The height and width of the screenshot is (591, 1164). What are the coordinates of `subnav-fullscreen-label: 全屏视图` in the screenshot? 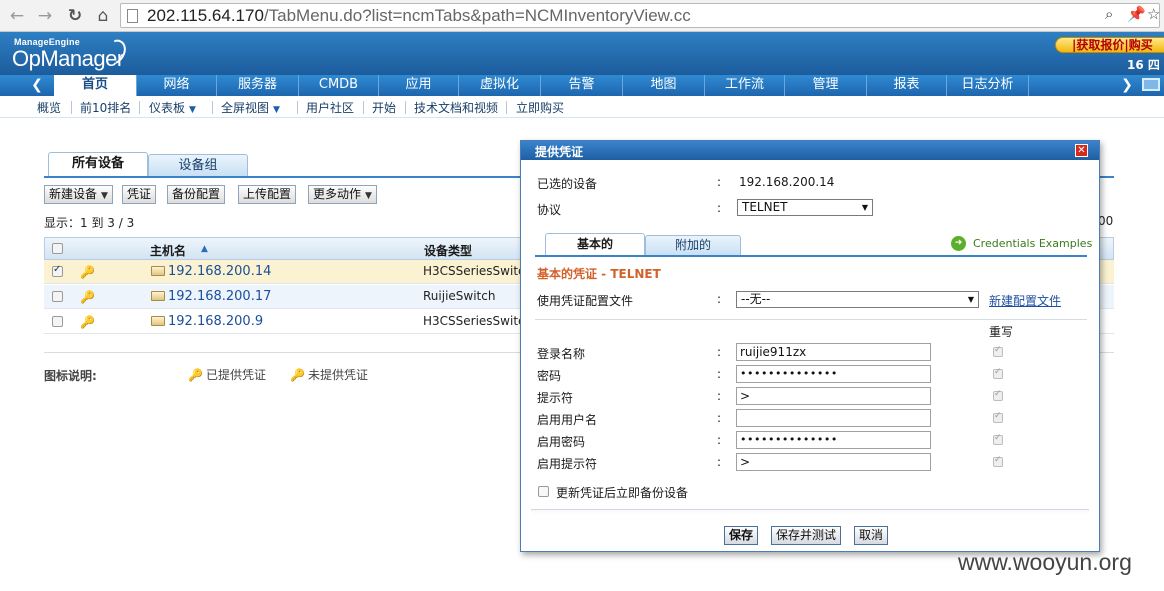 It's located at (245, 108).